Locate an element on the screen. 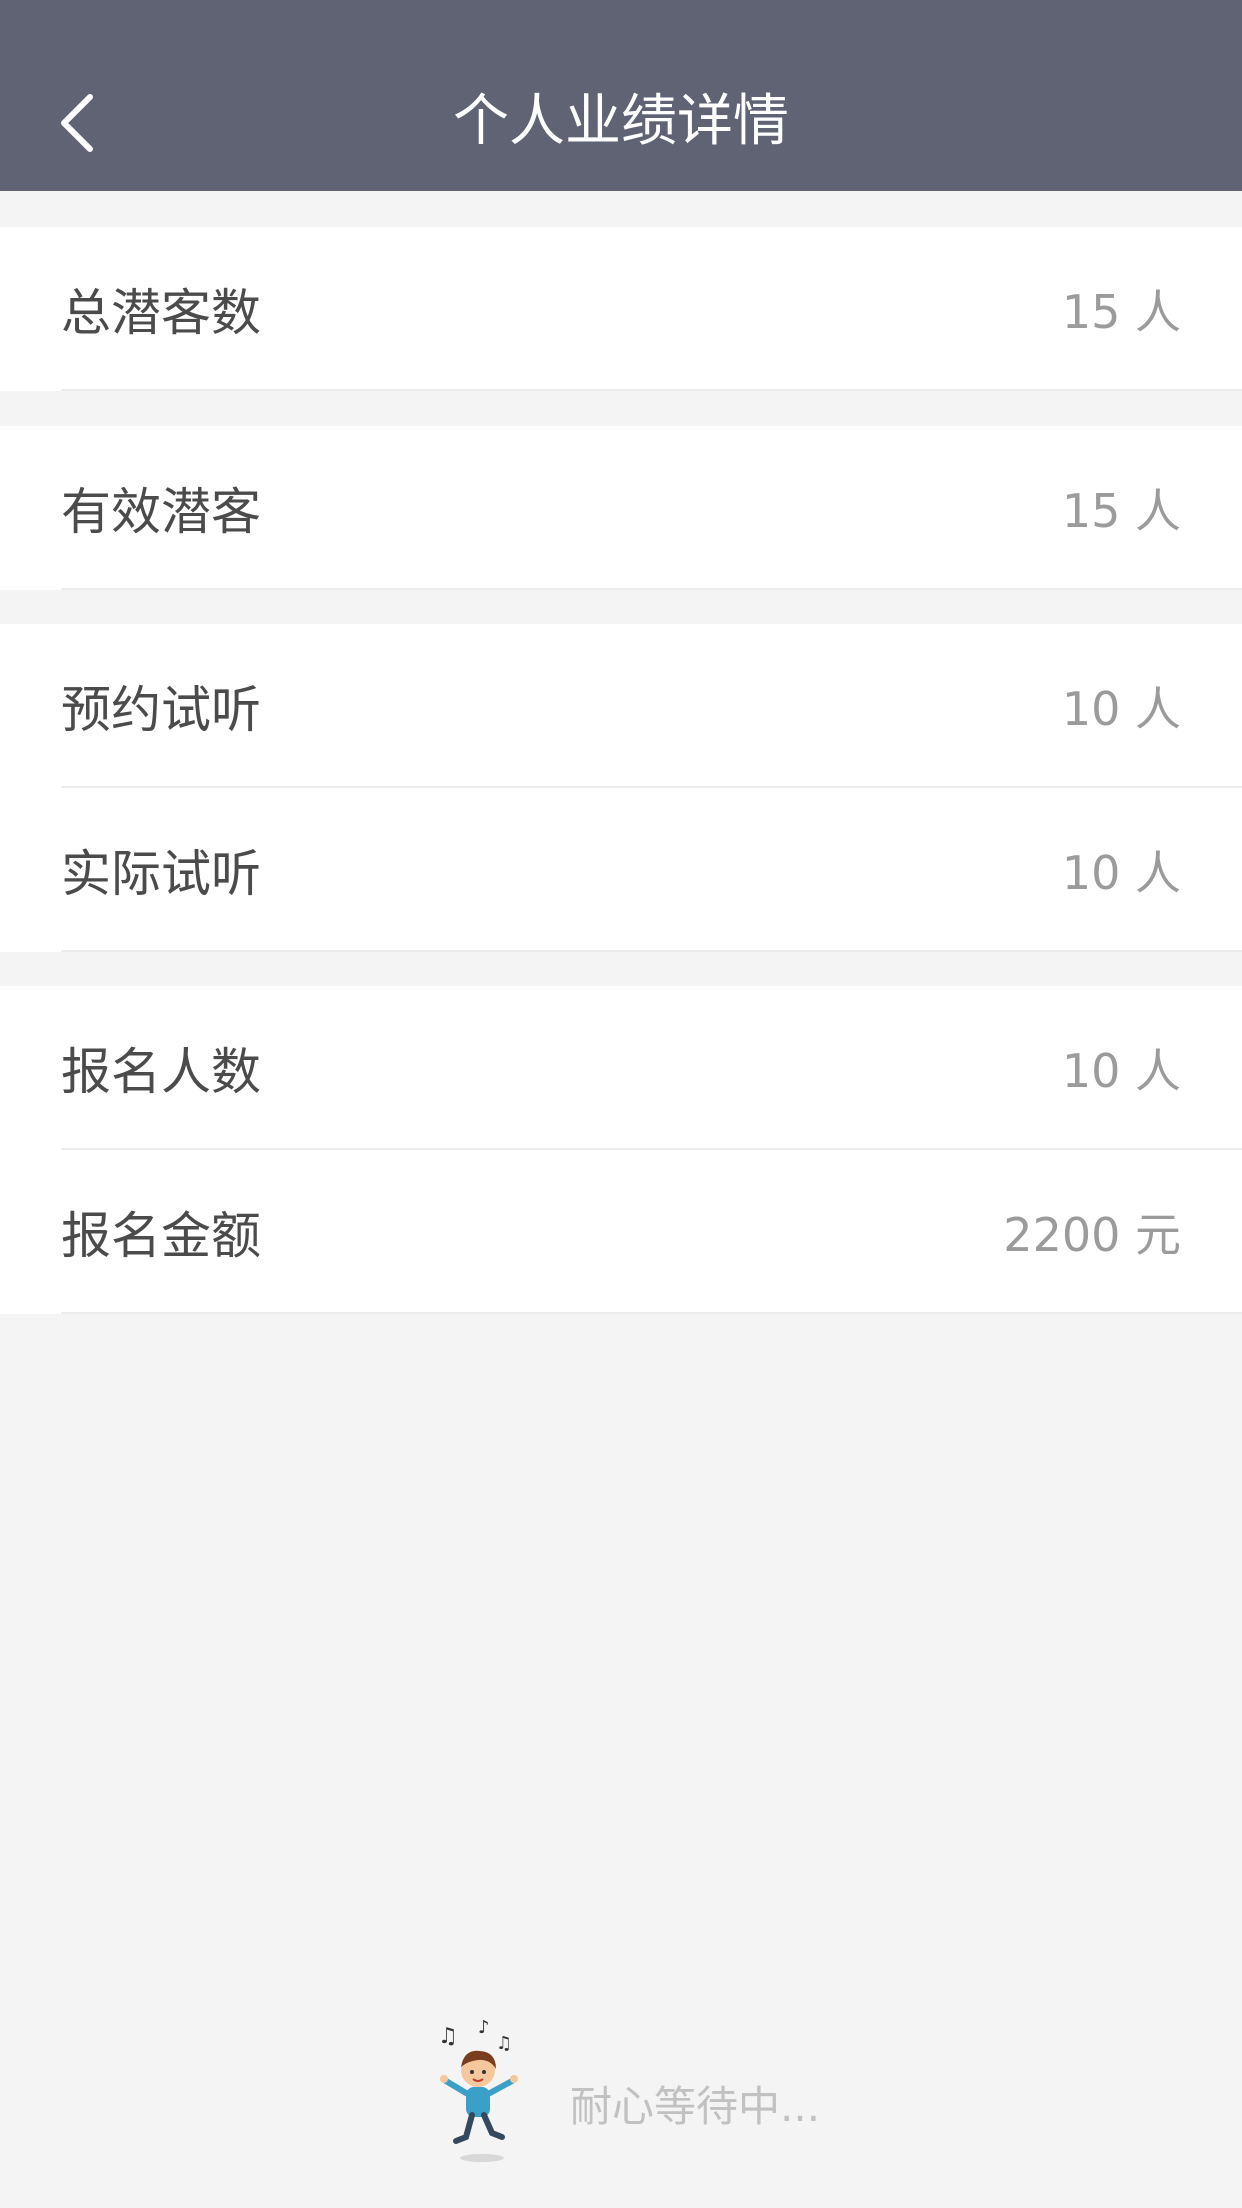 This screenshot has height=2208, width=1242. row-booked-trial: 预约试听 10 人 is located at coordinates (621, 706).